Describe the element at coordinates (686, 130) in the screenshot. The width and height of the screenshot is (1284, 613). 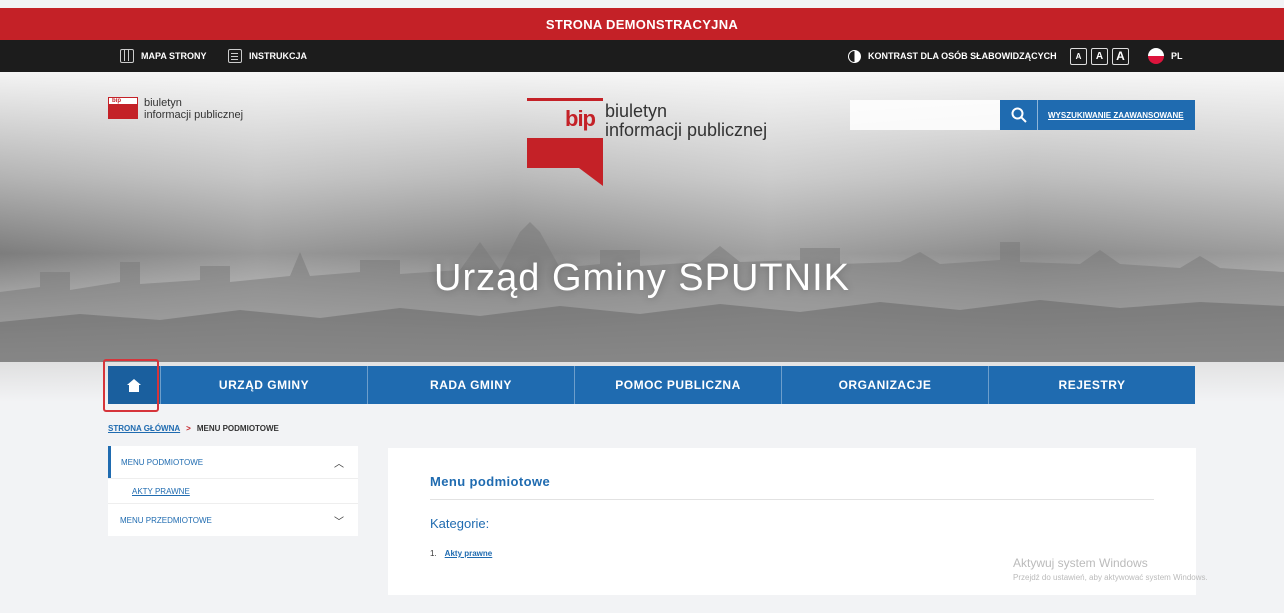
I see `big-logo-line2: informacji publicznej` at that location.